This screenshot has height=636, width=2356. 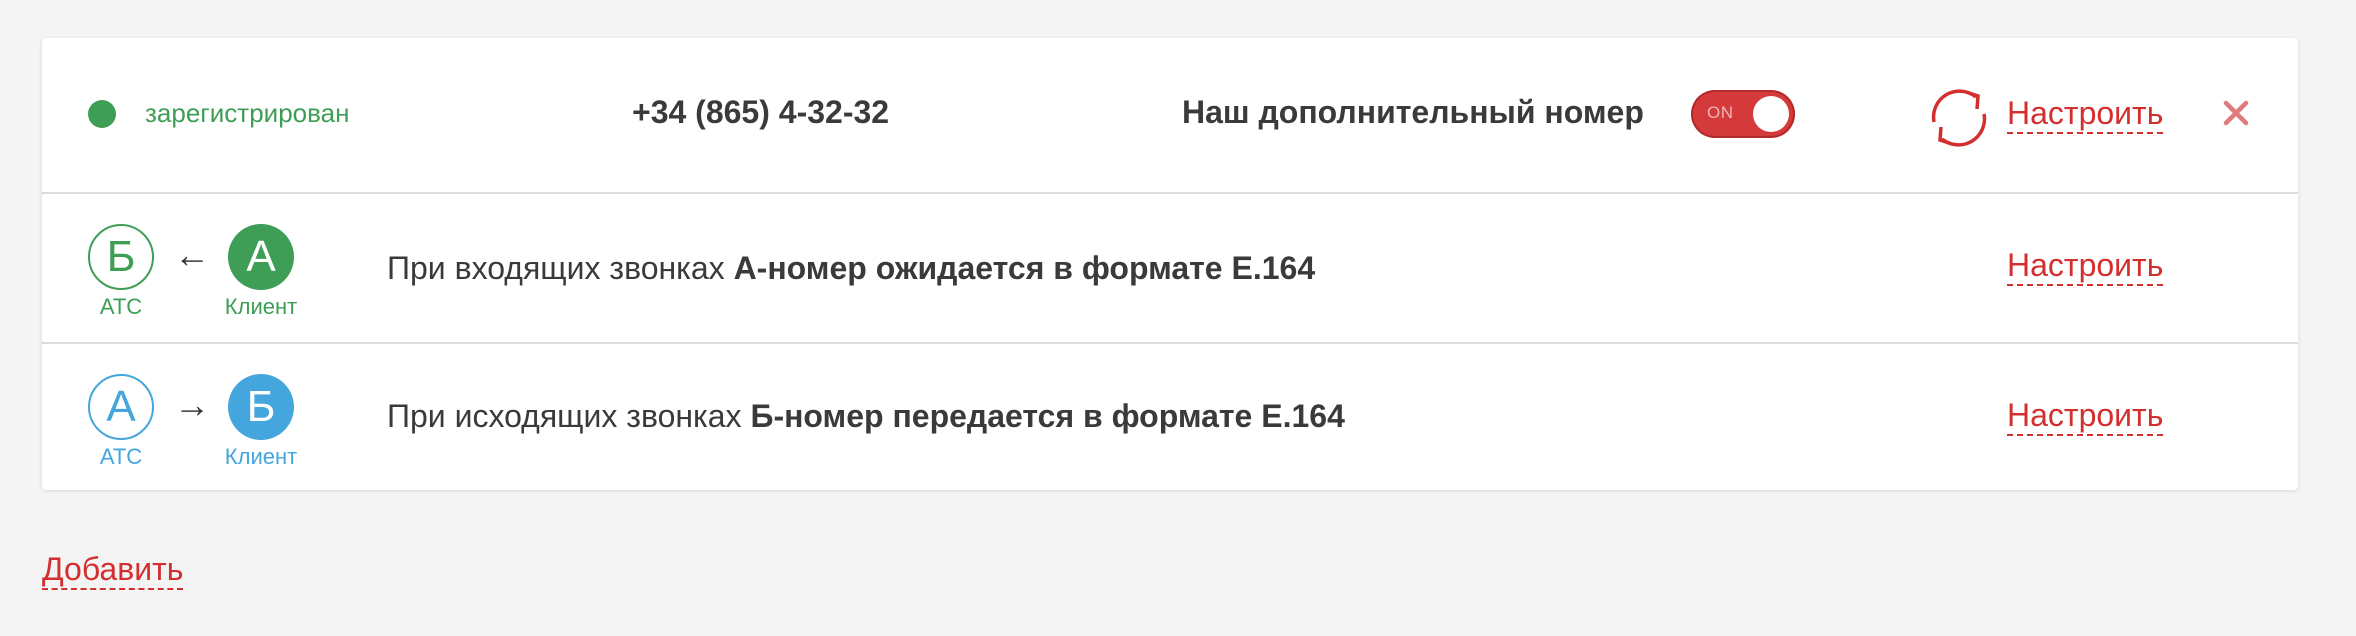 What do you see at coordinates (2085, 114) in the screenshot?
I see `configure-number-link: Настроить` at bounding box center [2085, 114].